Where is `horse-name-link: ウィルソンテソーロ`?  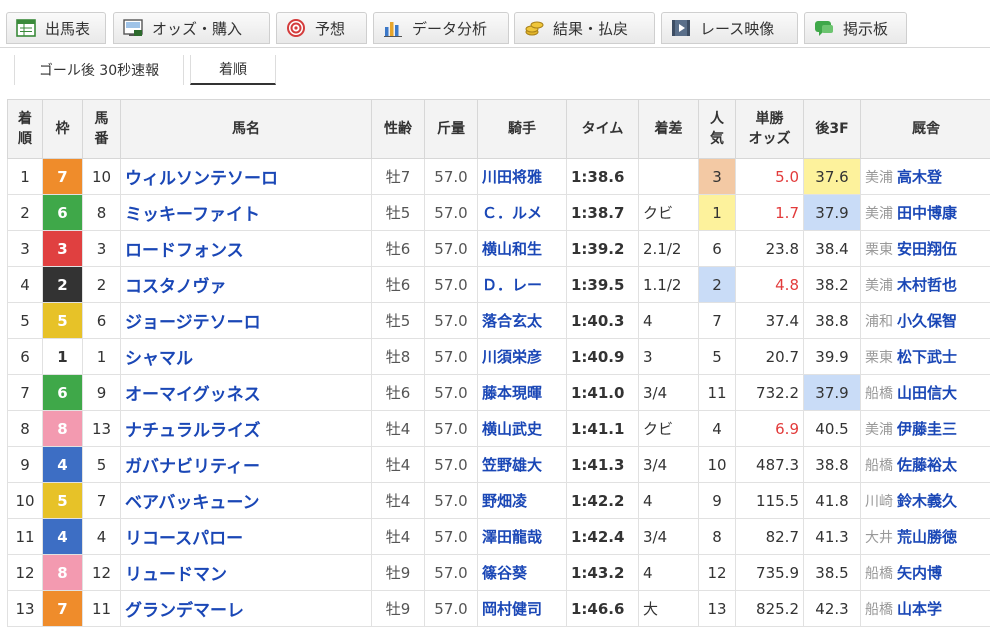 horse-name-link: ウィルソンテソーロ is located at coordinates (246, 176).